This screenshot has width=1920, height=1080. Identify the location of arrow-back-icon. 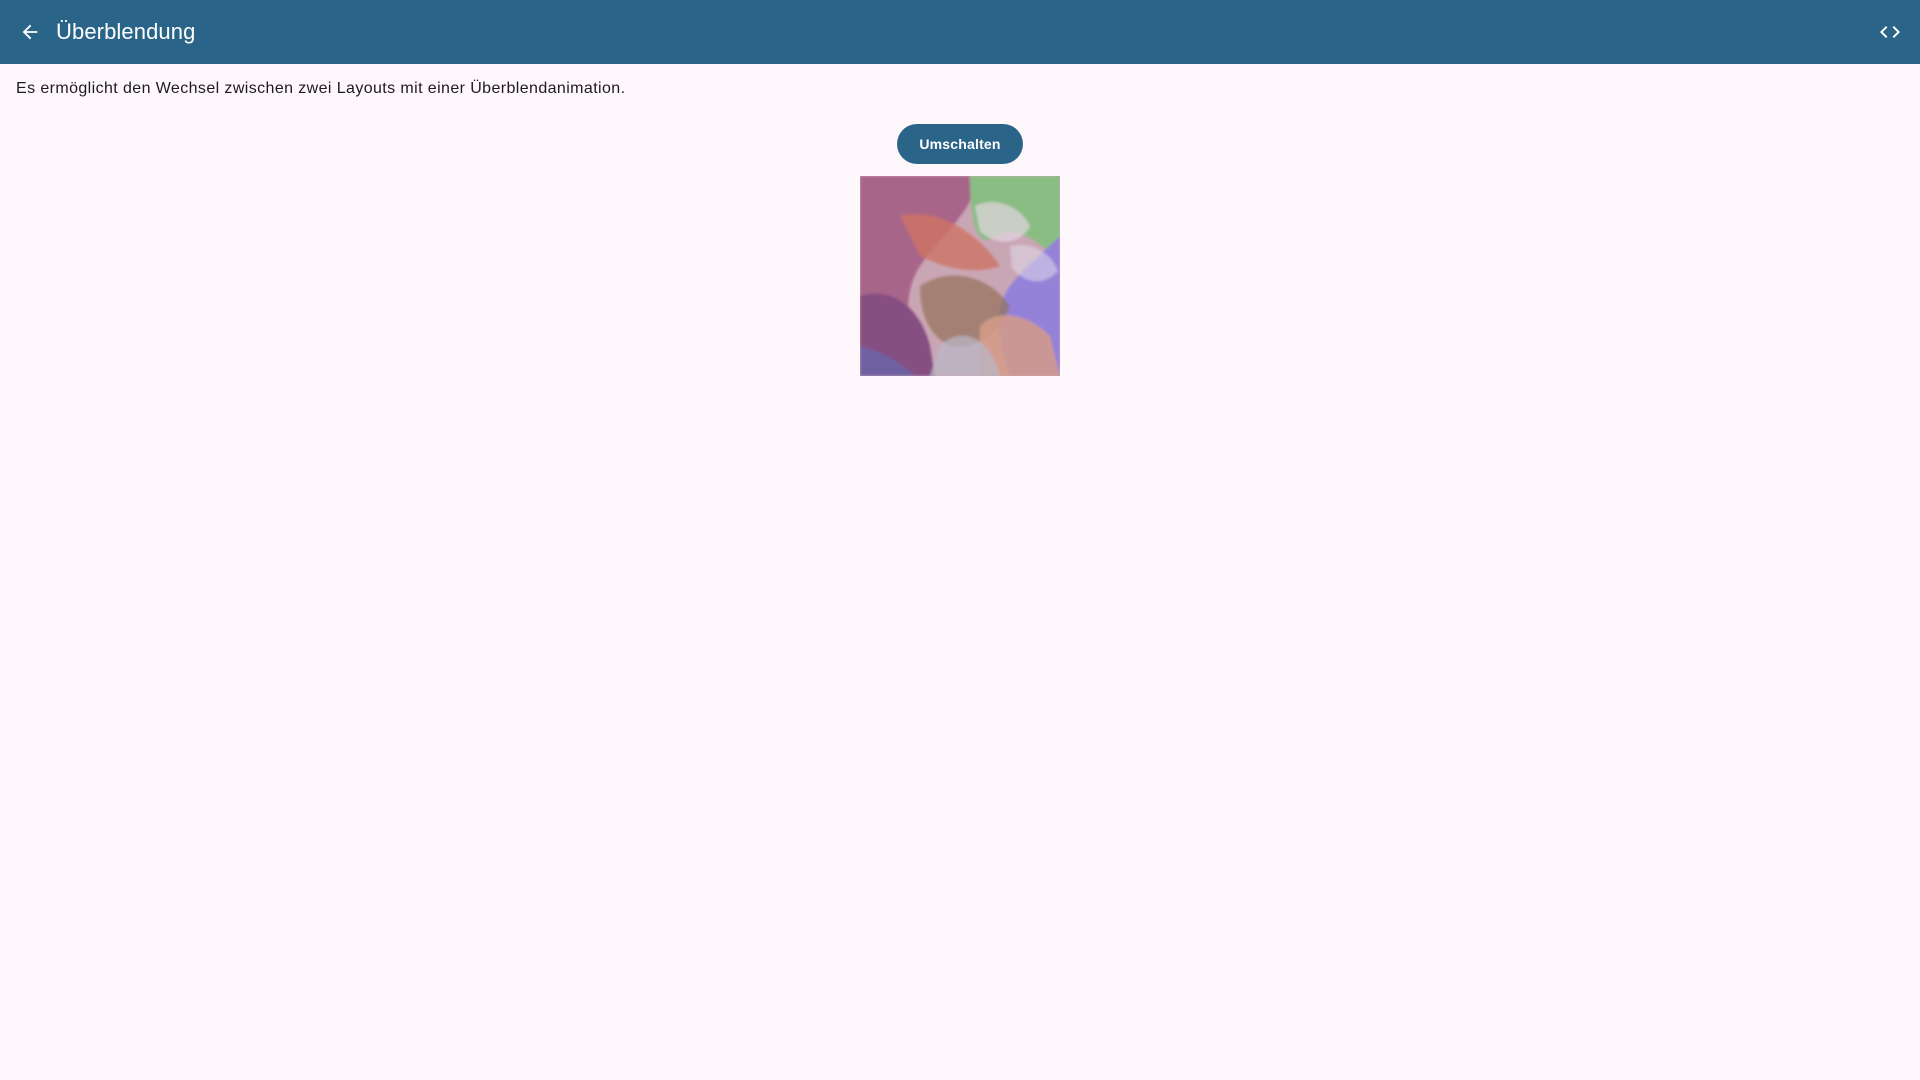
(30, 32).